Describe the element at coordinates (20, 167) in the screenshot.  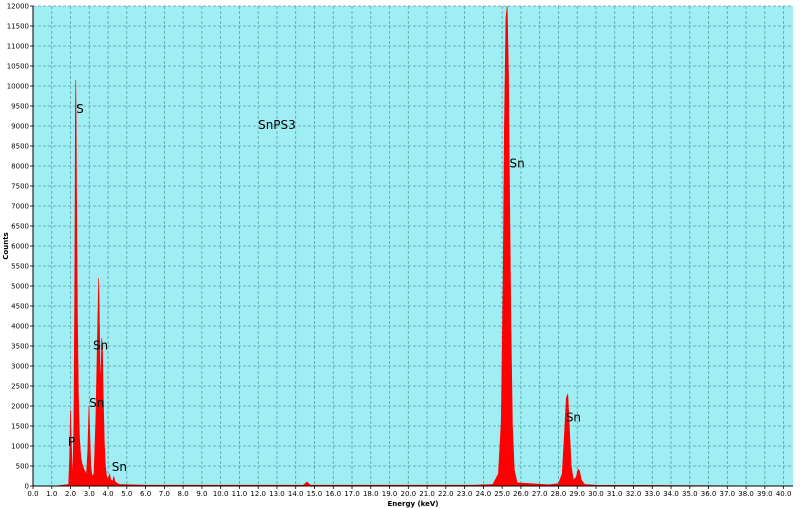
I see `y-tick-label: 8000` at that location.